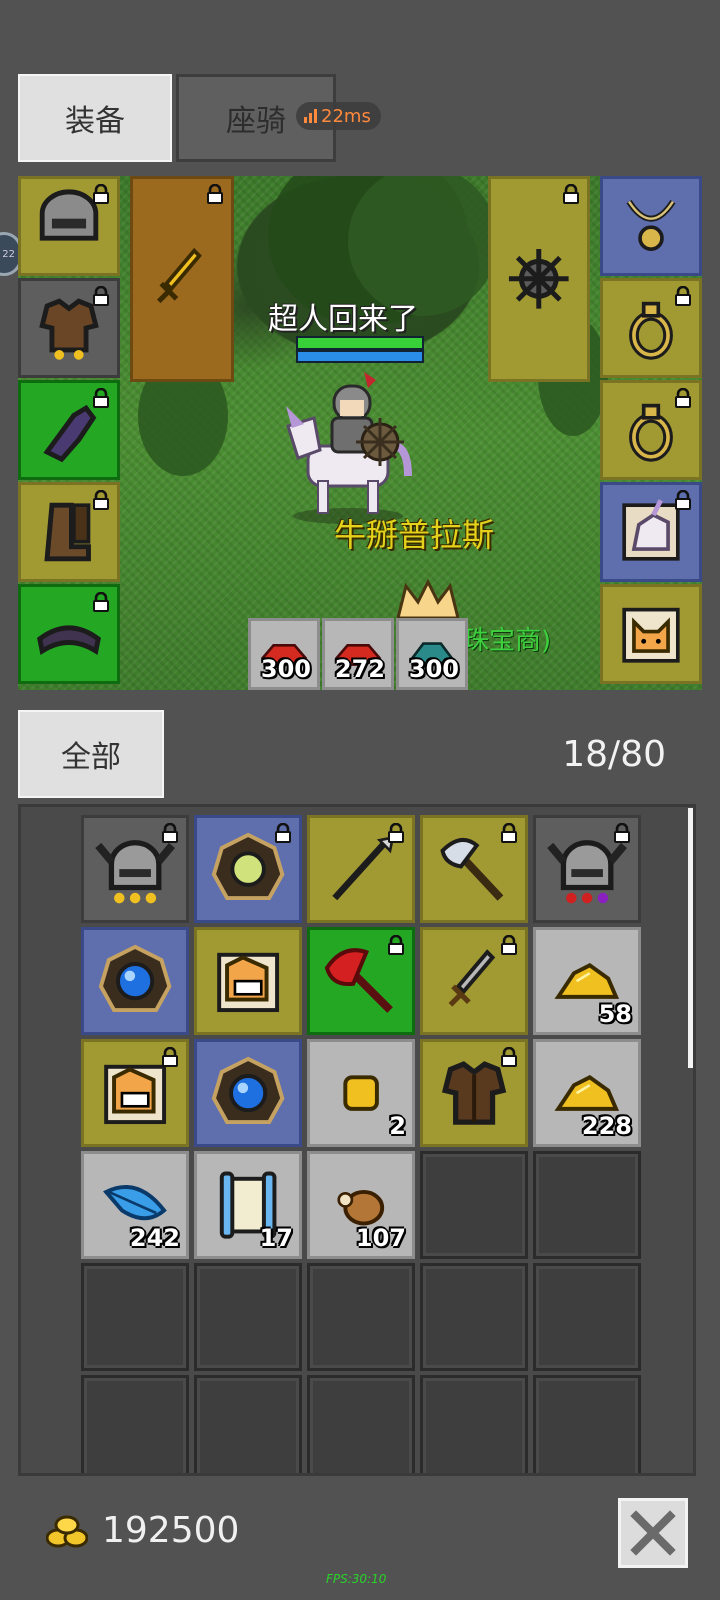 This screenshot has width=720, height=1600. What do you see at coordinates (154, 1238) in the screenshot?
I see `item-quantity: 242` at bounding box center [154, 1238].